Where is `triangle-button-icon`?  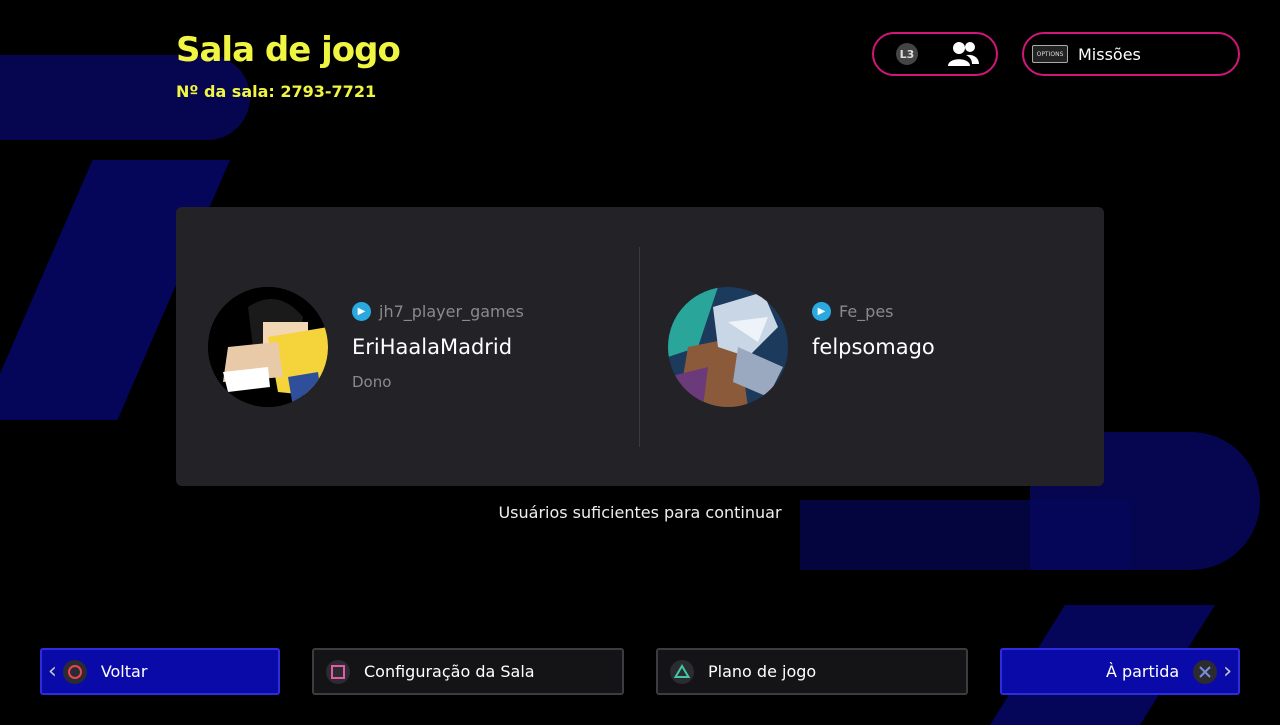
triangle-button-icon is located at coordinates (682, 671).